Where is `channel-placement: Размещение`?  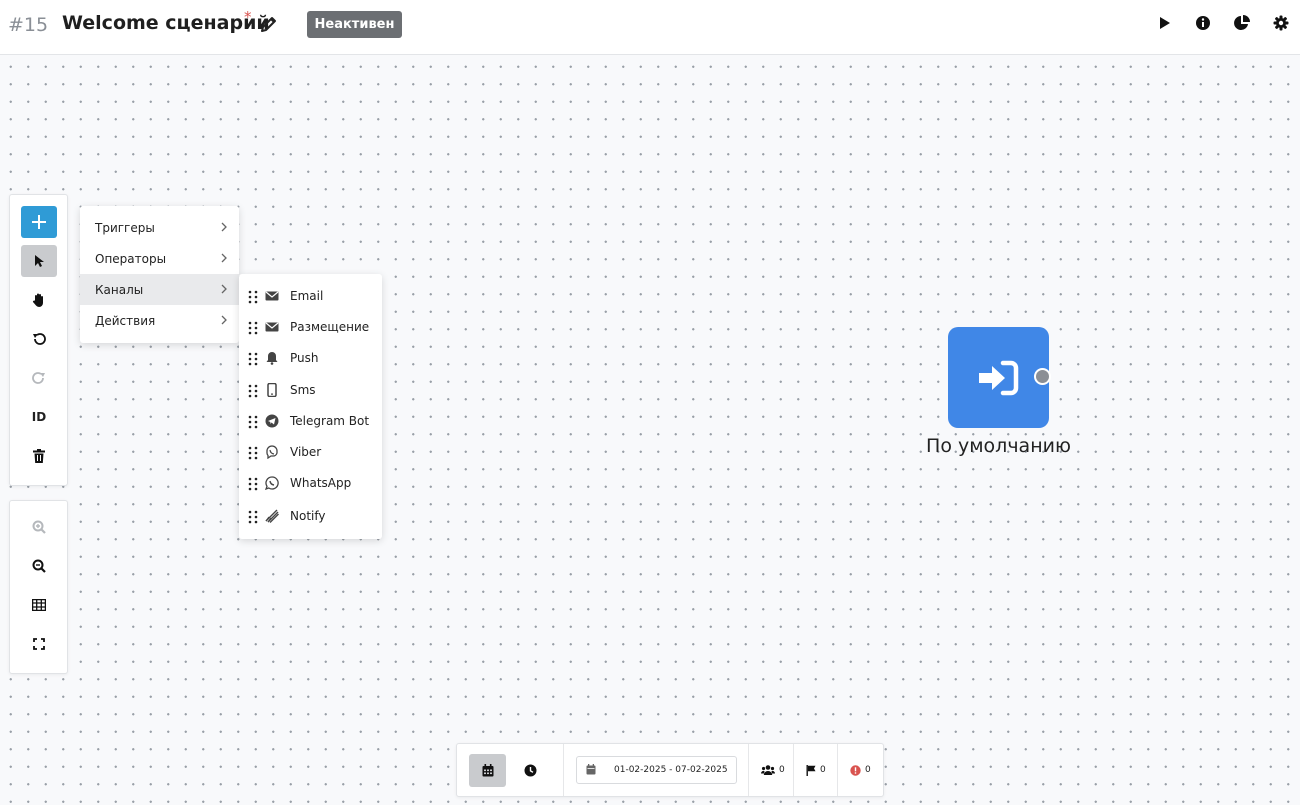
channel-placement: Размещение is located at coordinates (310, 327).